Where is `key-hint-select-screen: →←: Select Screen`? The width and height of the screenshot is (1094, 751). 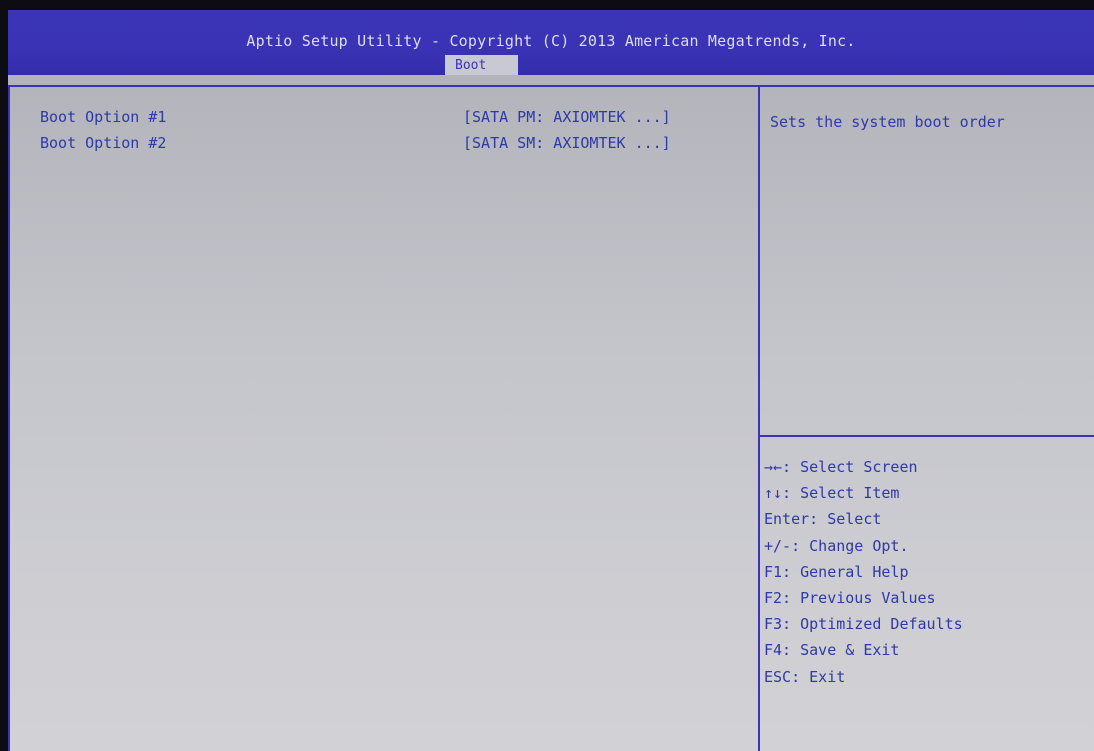
key-hint-select-screen: →←: Select Screen is located at coordinates (841, 467).